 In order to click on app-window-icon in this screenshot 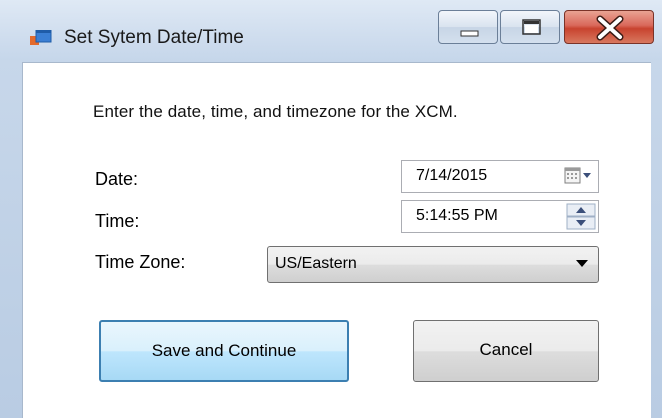, I will do `click(41, 37)`.